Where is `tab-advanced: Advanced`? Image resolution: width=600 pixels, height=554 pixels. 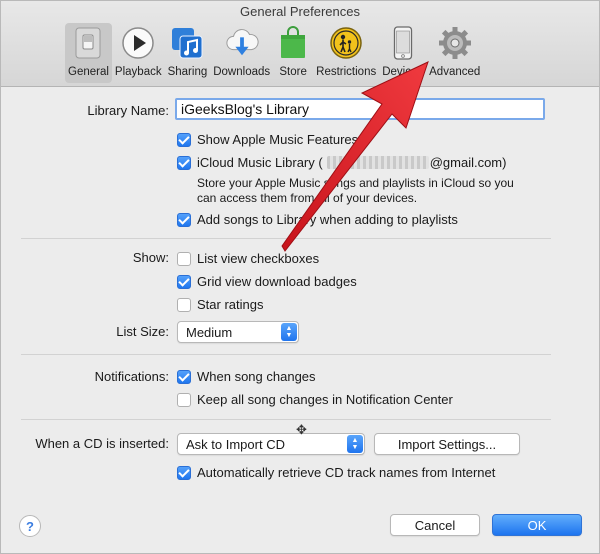
tab-advanced: Advanced is located at coordinates (454, 53).